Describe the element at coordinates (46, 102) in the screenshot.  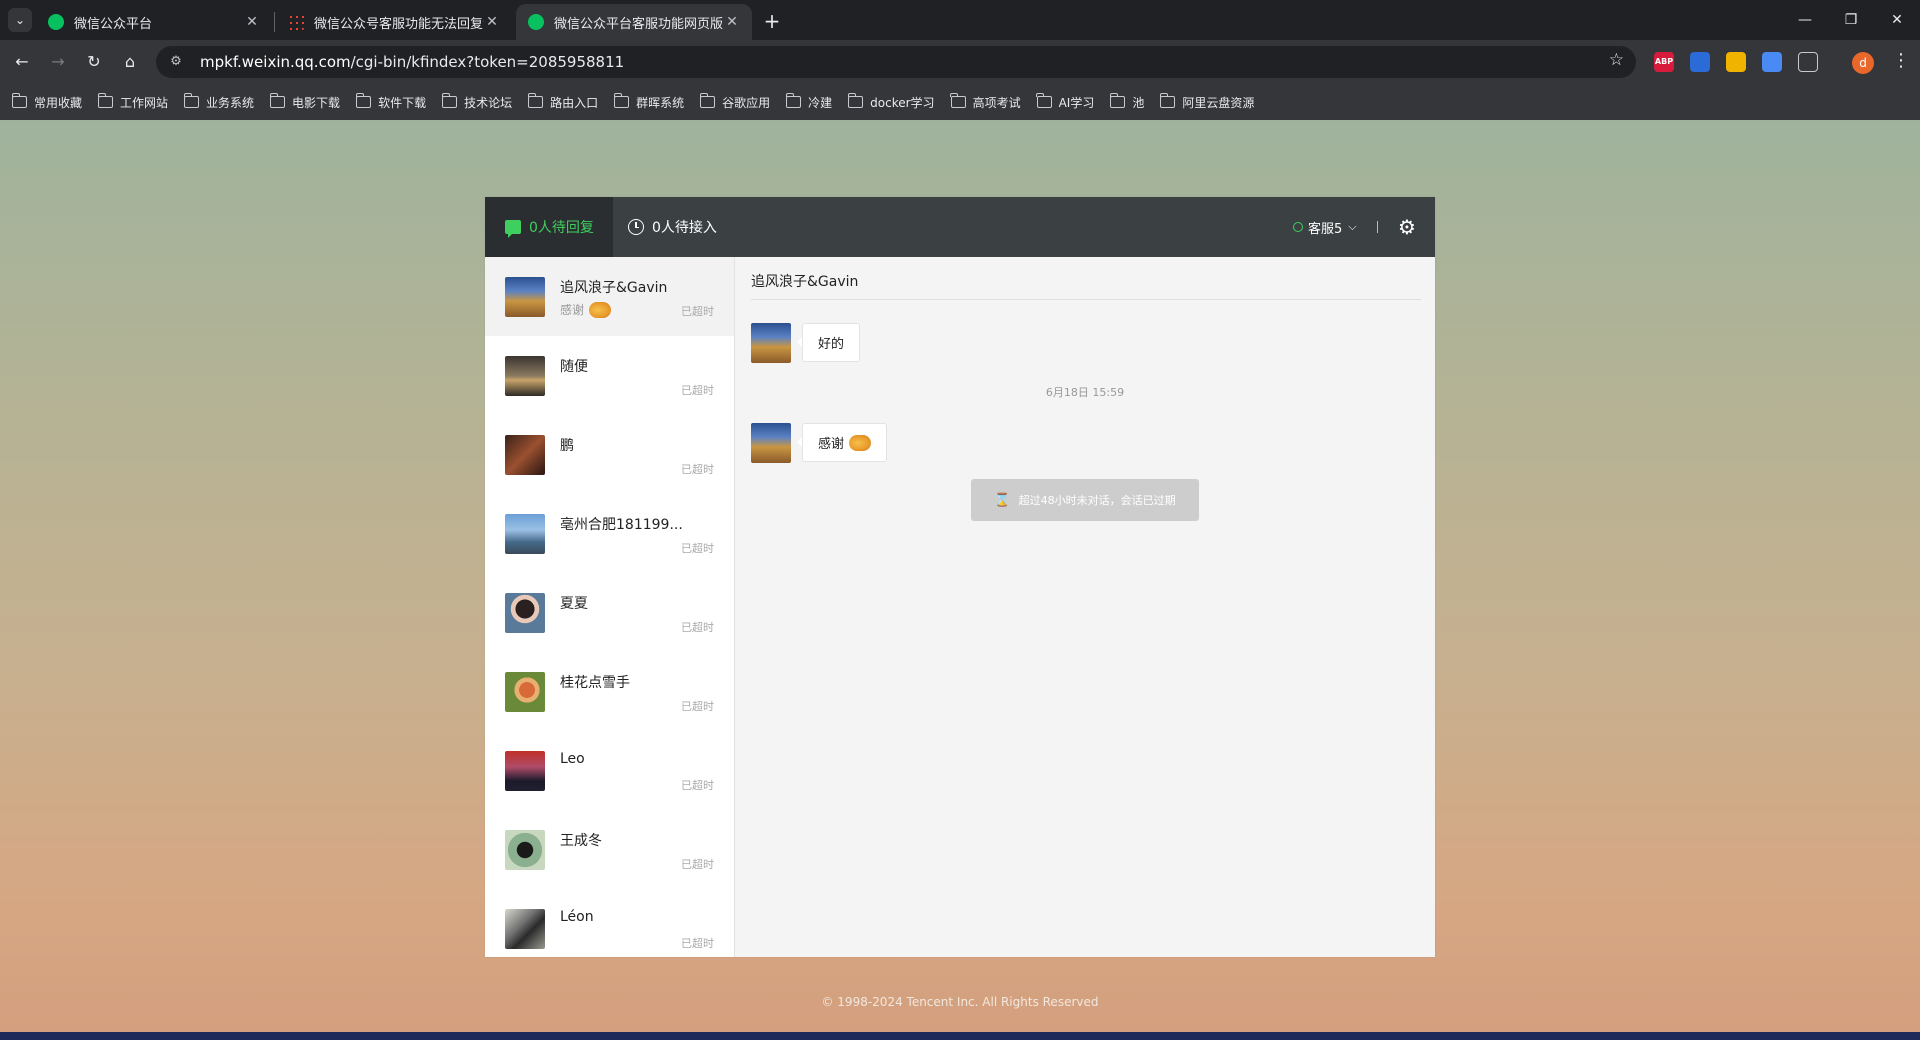
I see `bookmark-folder: 常用收藏` at that location.